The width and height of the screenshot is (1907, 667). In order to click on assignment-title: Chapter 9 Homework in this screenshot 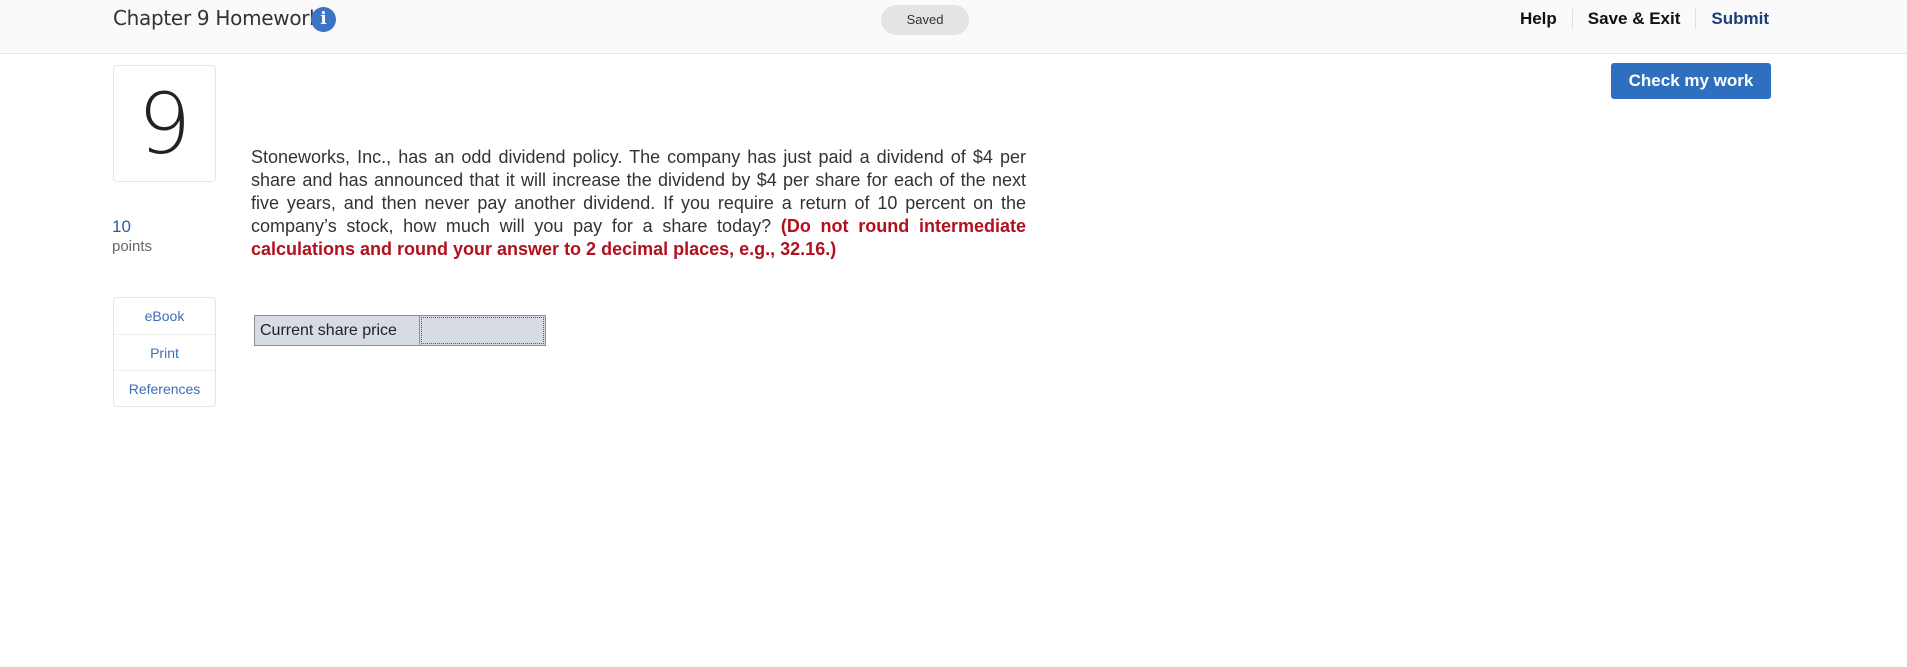, I will do `click(217, 18)`.